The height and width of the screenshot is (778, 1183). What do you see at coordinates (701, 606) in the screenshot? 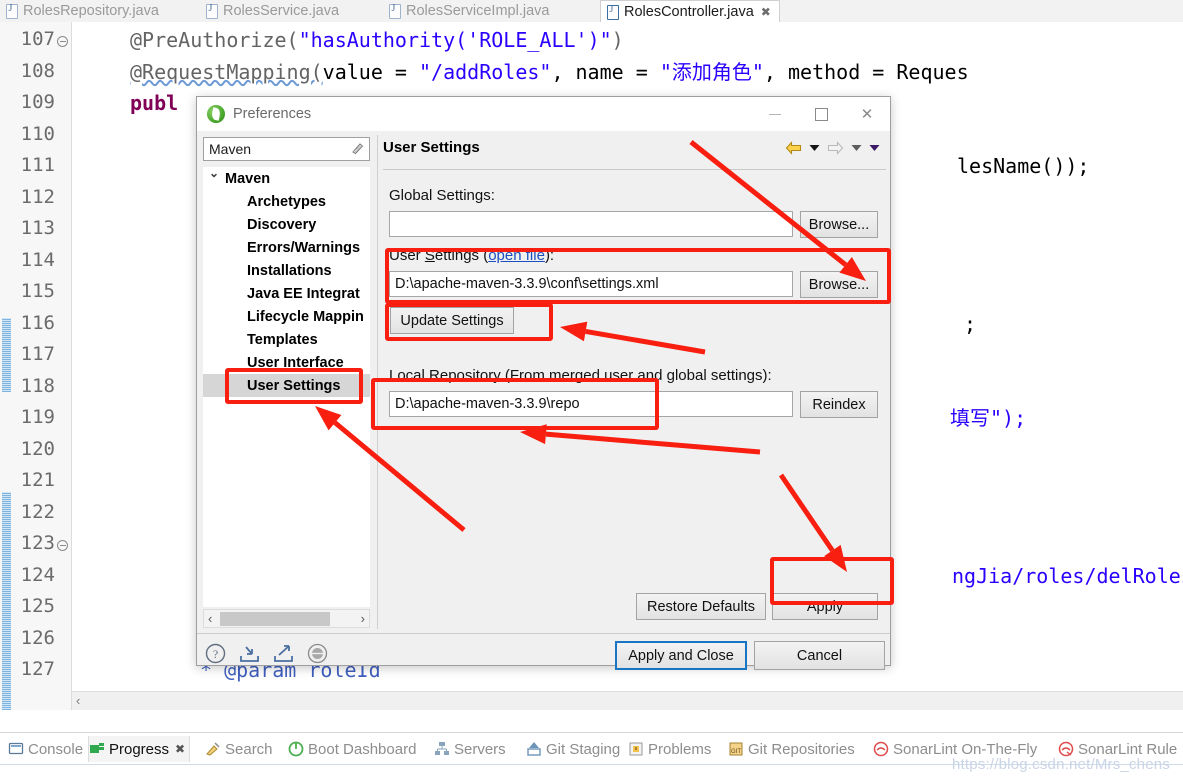
I see `restore-defaults-button: Restore Defaults` at bounding box center [701, 606].